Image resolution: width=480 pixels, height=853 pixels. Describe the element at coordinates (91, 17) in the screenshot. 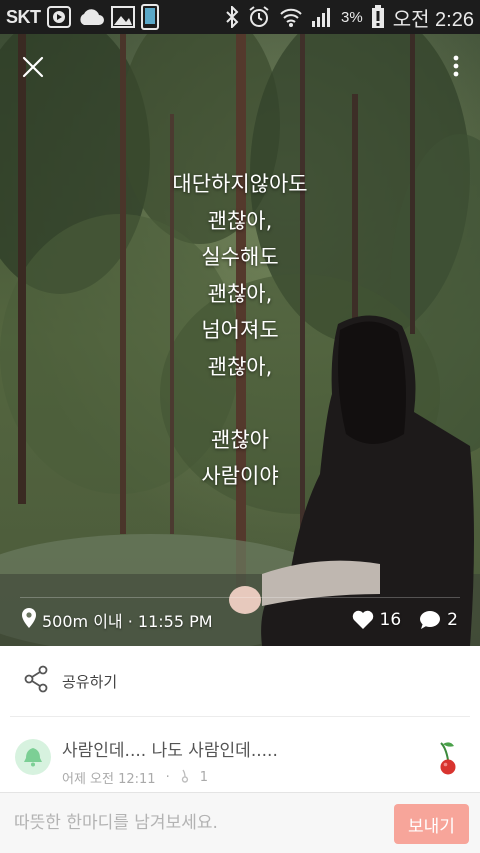

I see `cloud-icon` at that location.